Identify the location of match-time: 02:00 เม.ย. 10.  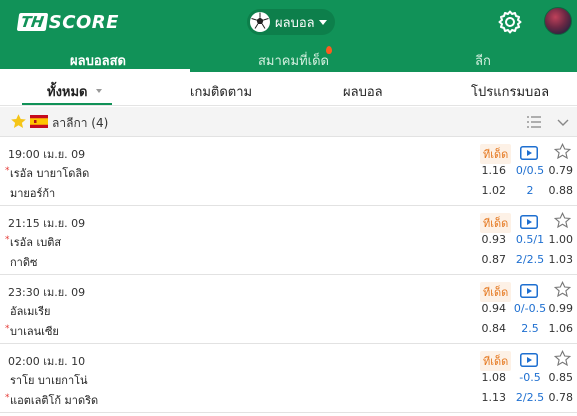
(47, 361).